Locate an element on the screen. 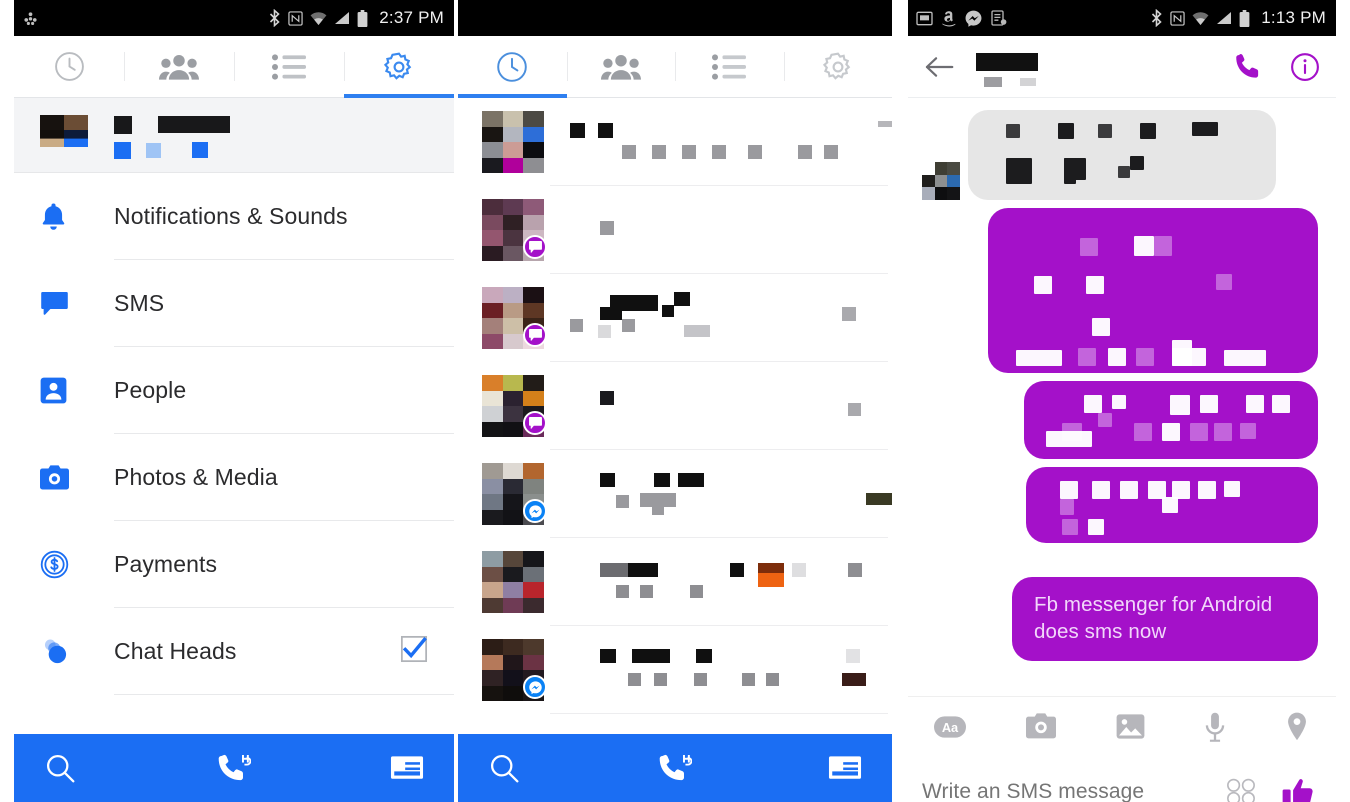 This screenshot has height=802, width=1350. composer-row is located at coordinates (1122, 779).